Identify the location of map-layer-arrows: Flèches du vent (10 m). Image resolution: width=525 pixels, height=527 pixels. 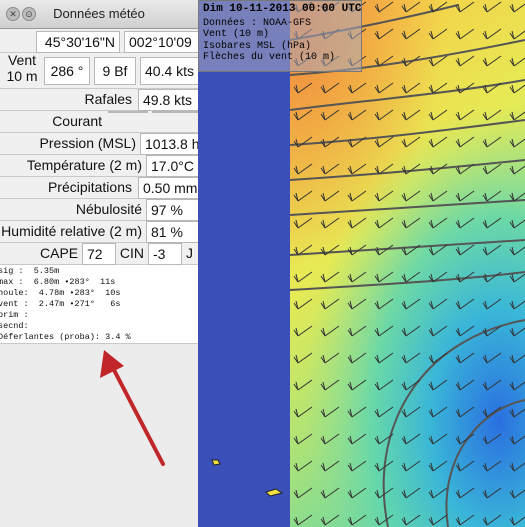
(269, 57).